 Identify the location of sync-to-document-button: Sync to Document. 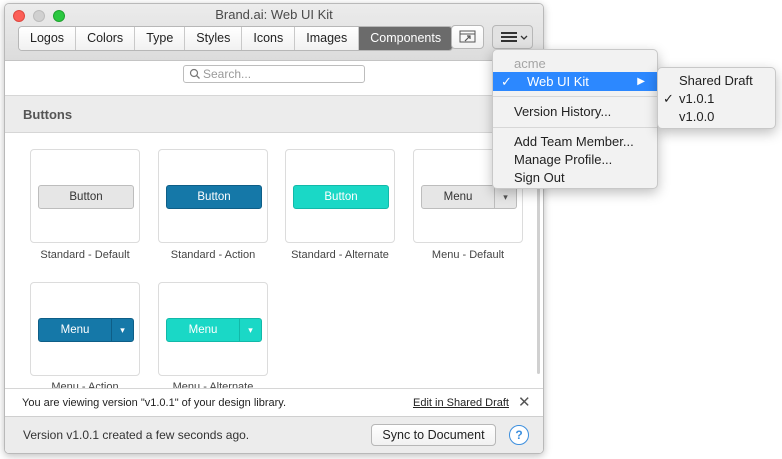
(433, 435).